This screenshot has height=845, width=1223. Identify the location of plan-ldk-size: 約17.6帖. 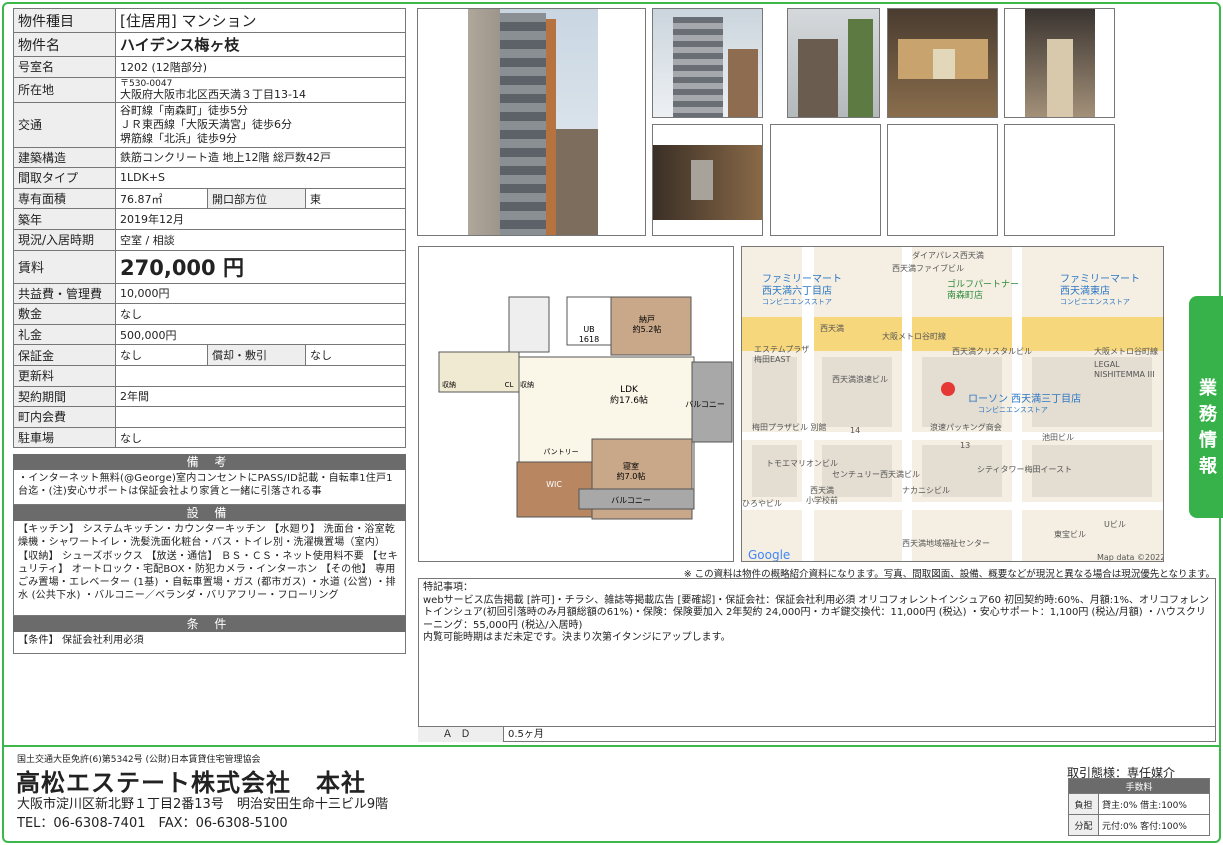
(629, 400).